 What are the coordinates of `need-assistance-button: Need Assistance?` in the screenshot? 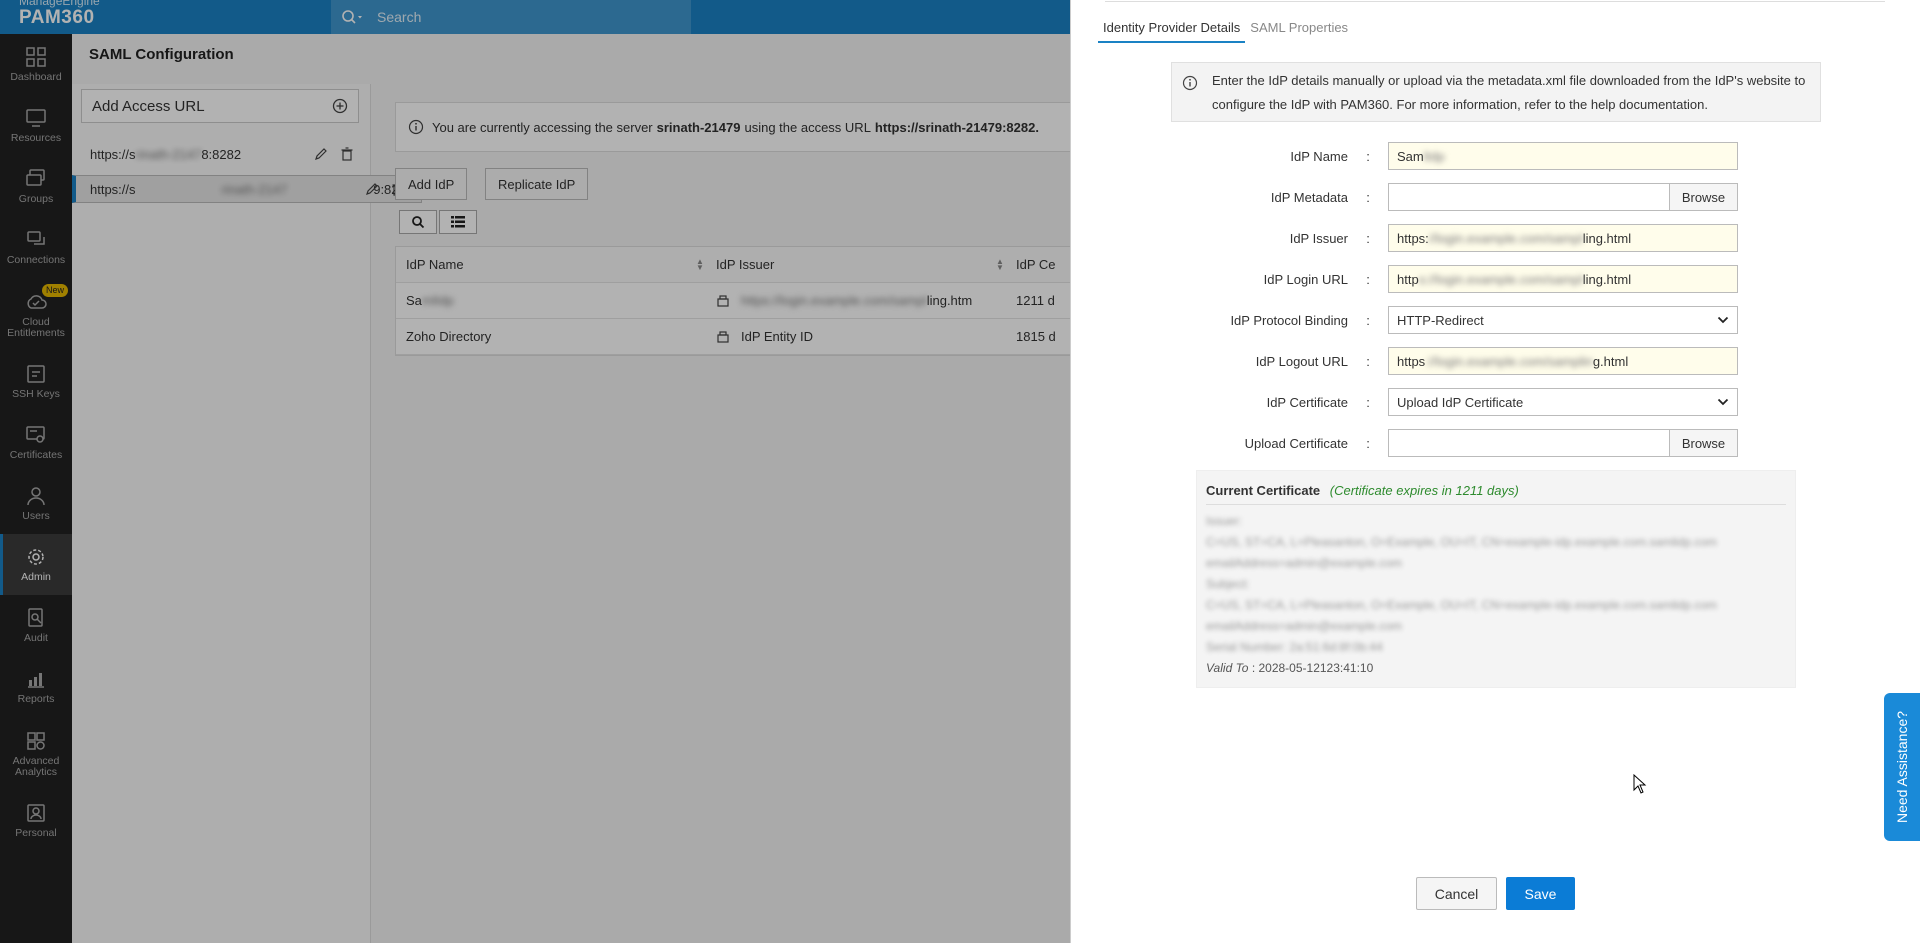 It's located at (1902, 767).